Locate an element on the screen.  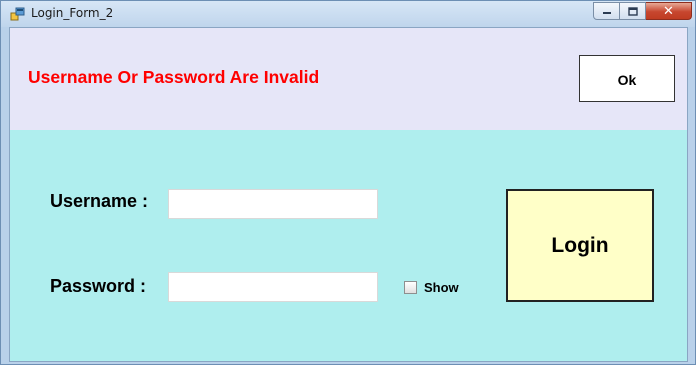
maximize-button is located at coordinates (633, 11).